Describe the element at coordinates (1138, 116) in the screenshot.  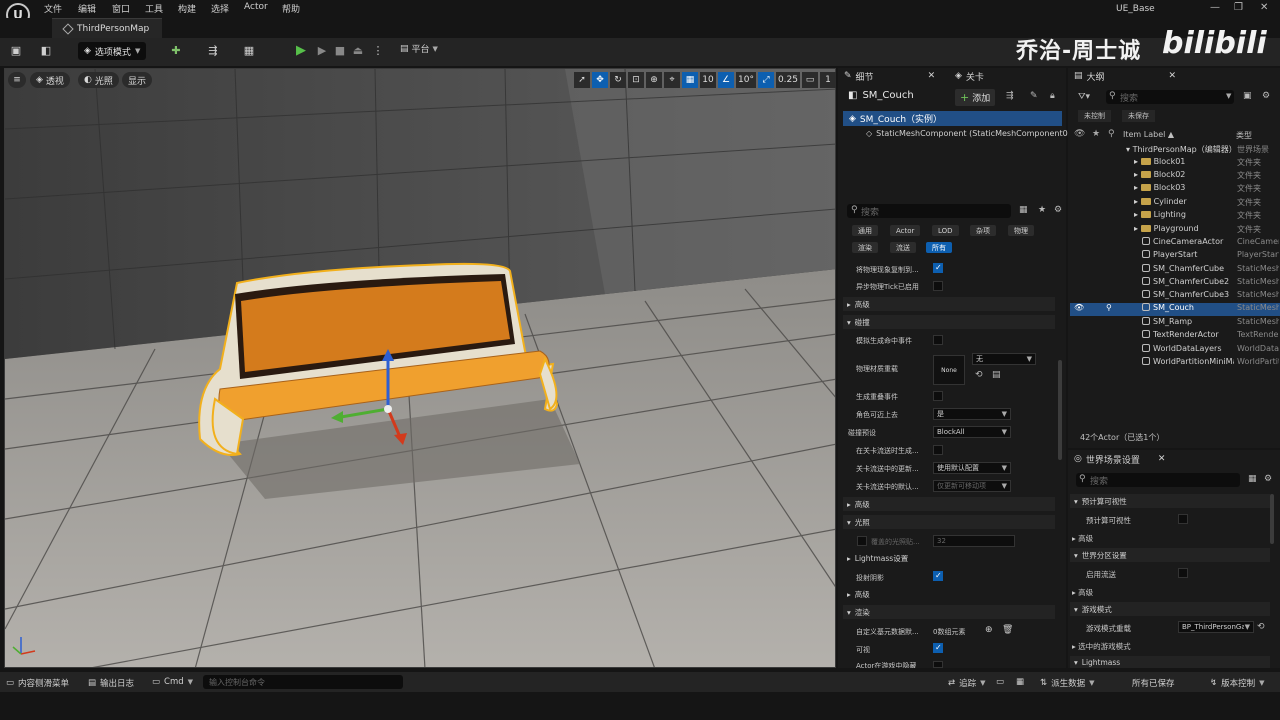
I see `unsaved-button: 未保存` at that location.